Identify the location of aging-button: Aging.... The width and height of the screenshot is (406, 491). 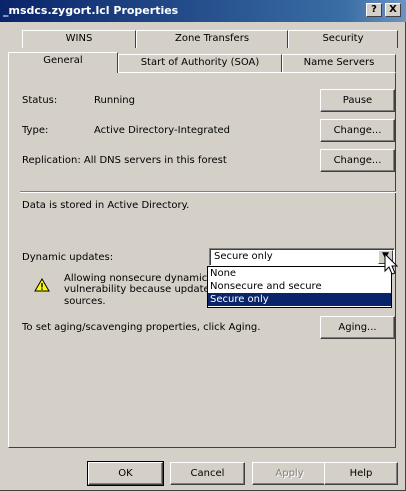
(357, 327).